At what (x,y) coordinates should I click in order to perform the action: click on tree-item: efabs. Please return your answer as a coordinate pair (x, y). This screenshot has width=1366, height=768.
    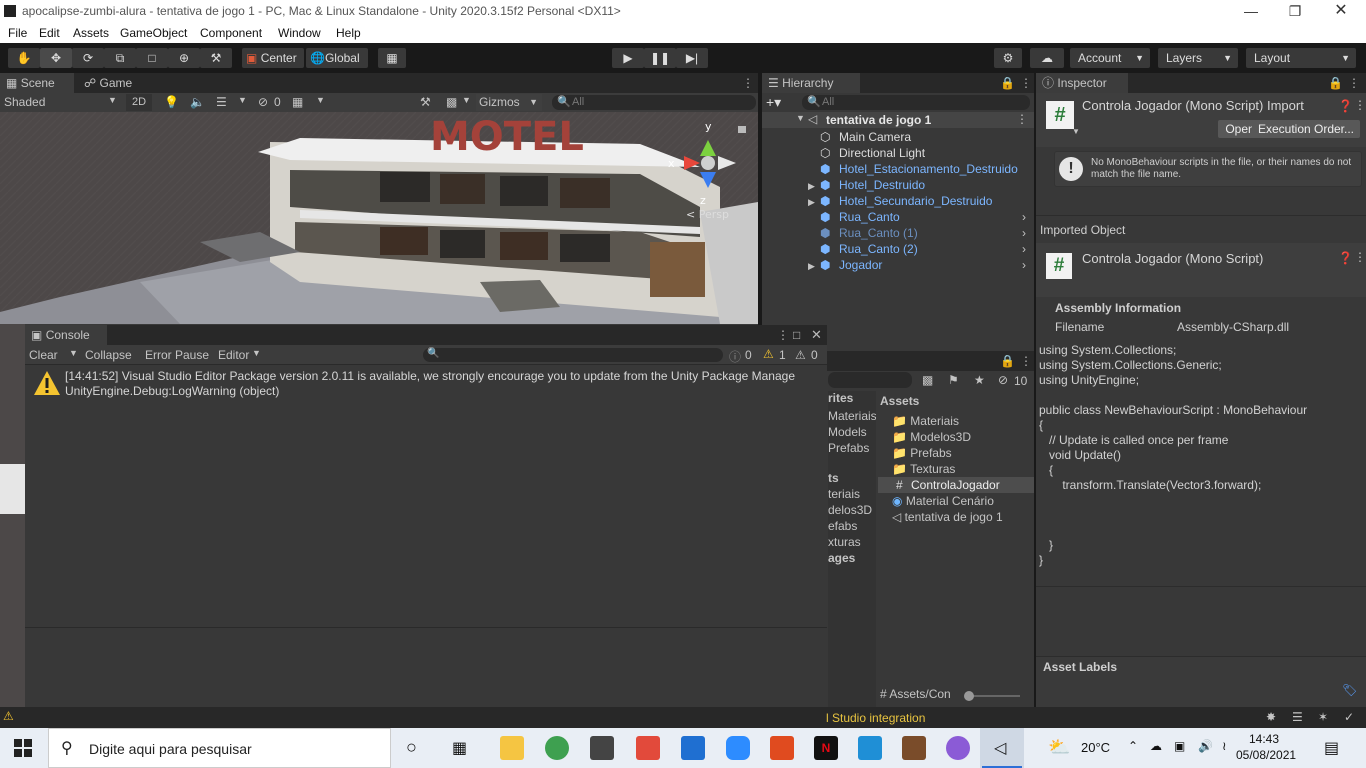
    Looking at the image, I should click on (842, 526).